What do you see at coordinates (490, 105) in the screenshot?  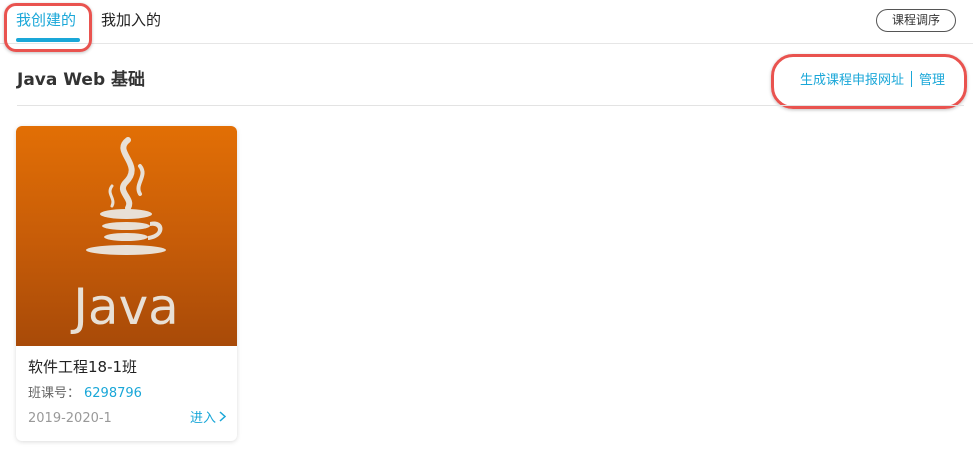 I see `section-divider` at bounding box center [490, 105].